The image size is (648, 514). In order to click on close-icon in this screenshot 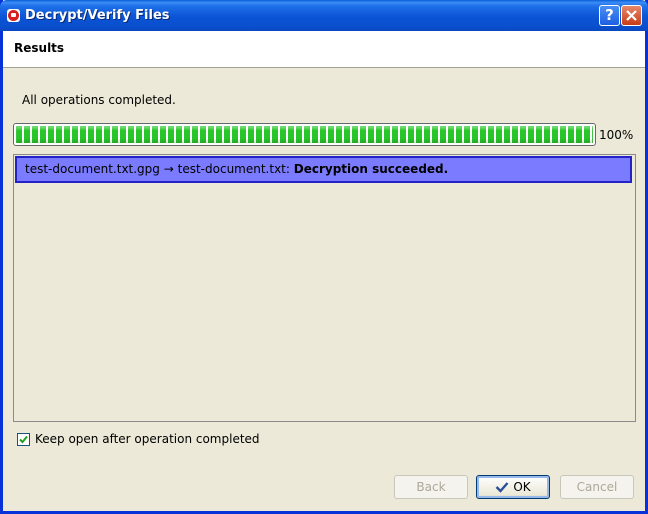, I will do `click(631, 15)`.